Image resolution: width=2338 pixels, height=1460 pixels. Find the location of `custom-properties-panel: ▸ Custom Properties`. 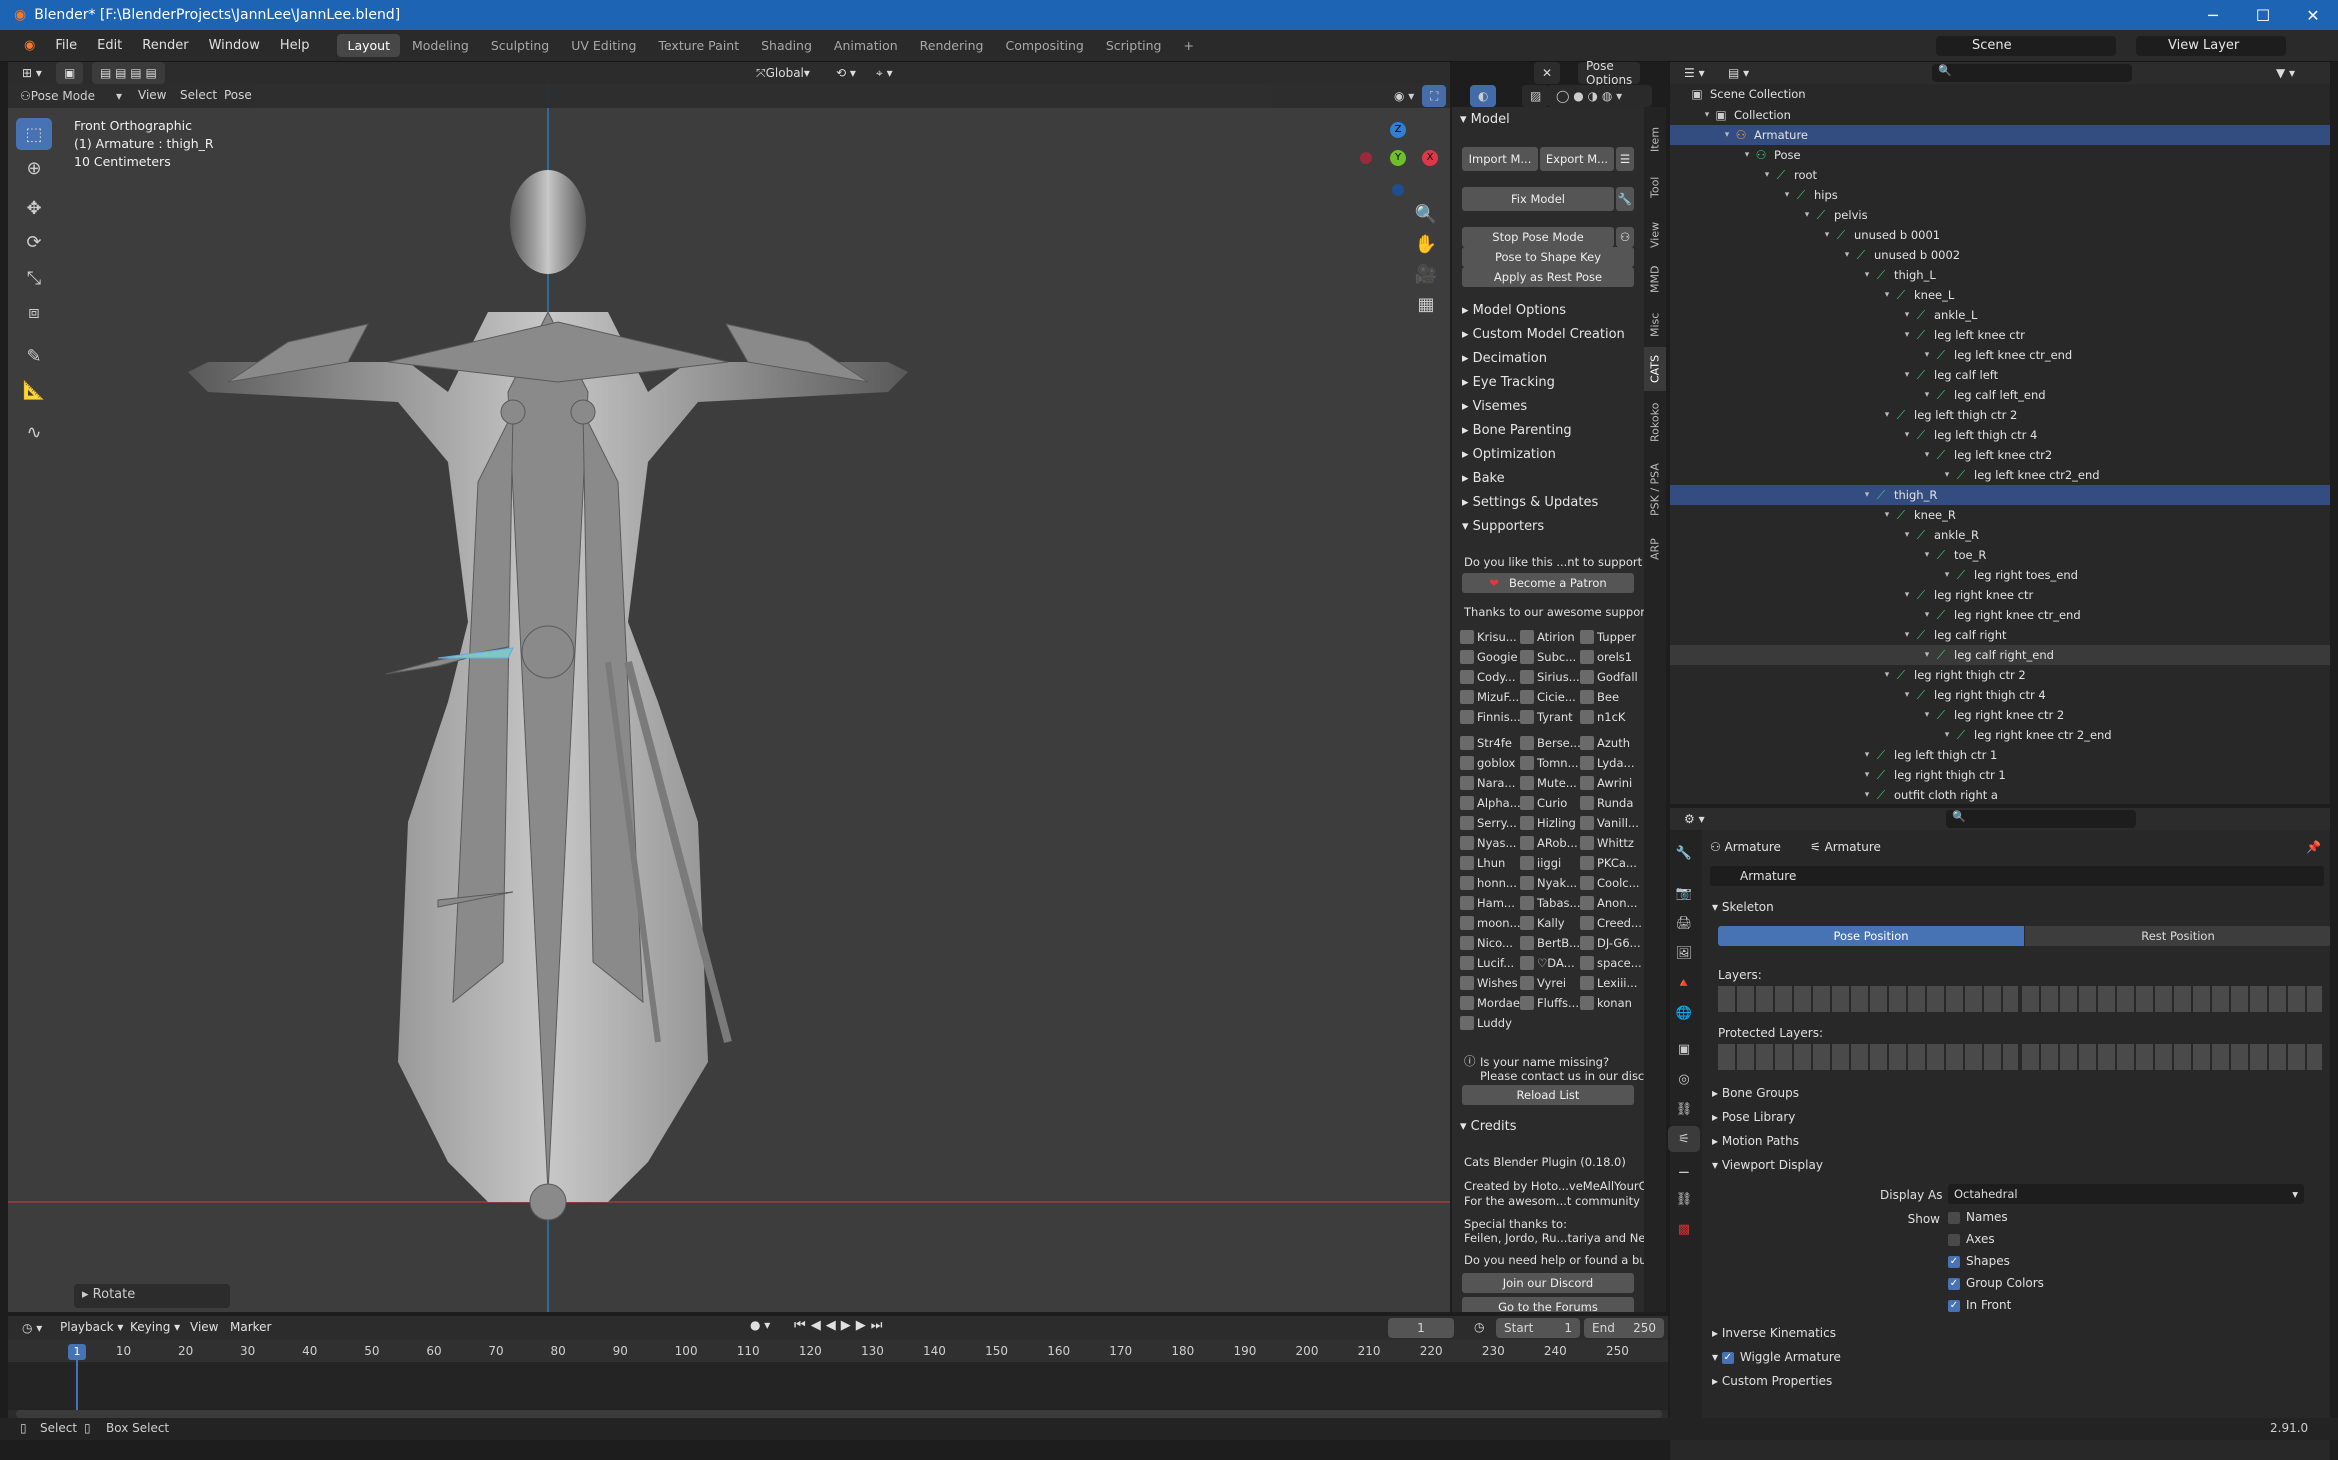

custom-properties-panel: ▸ Custom Properties is located at coordinates (1772, 1381).